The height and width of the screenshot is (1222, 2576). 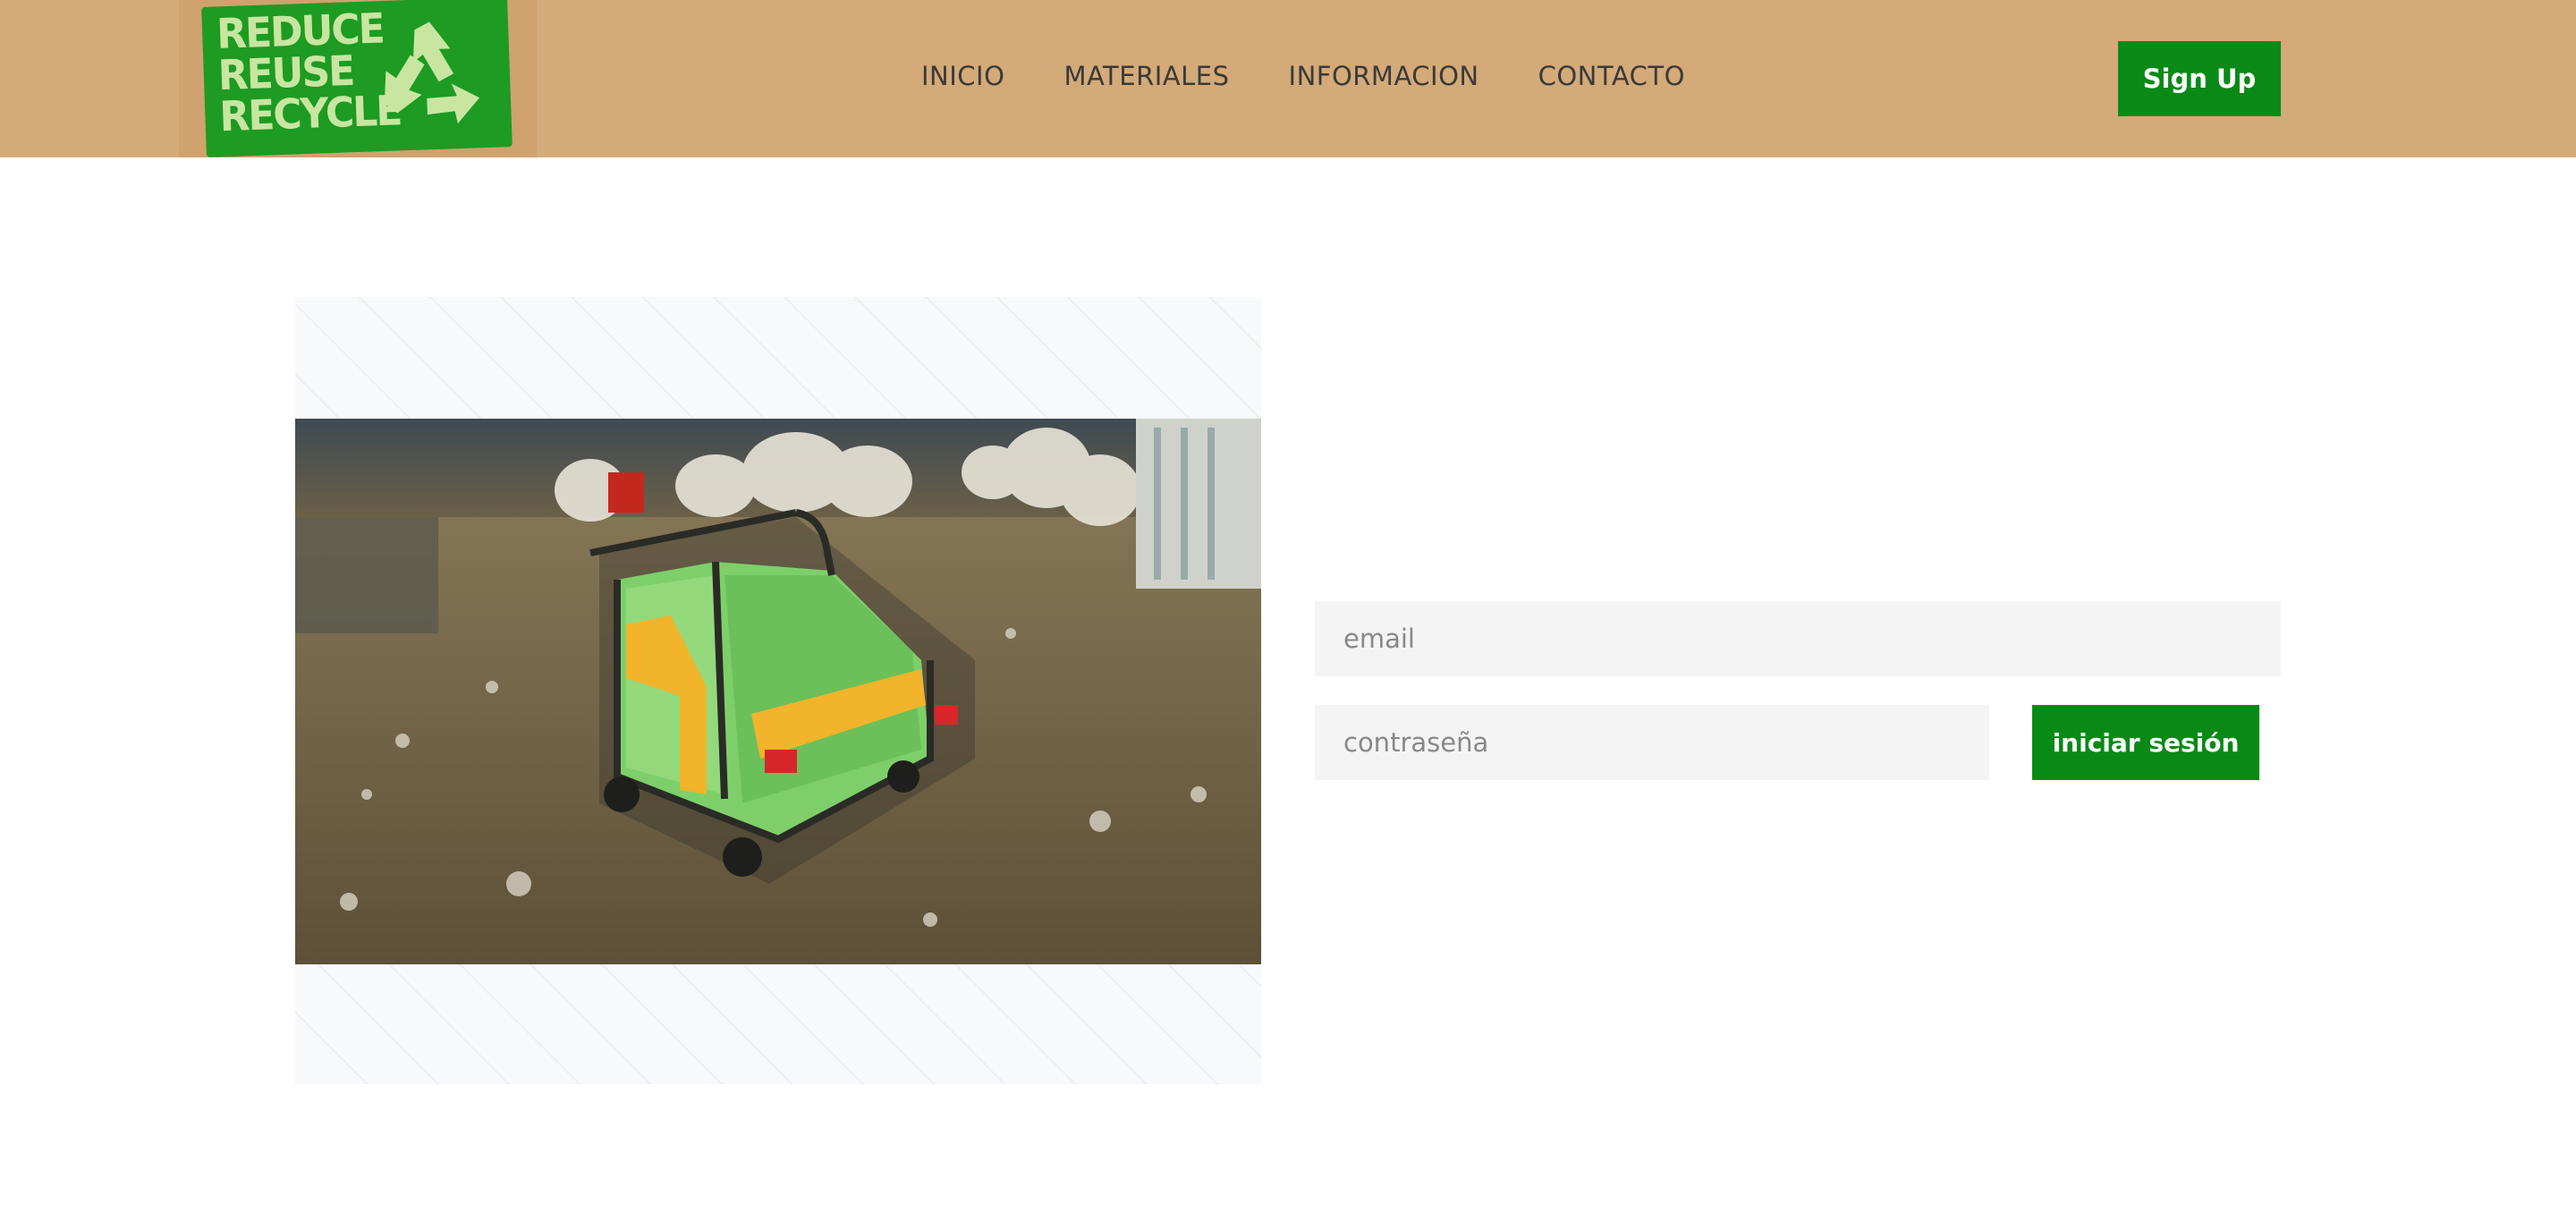 I want to click on nav-item-informacion: INFORMACION, so click(x=1384, y=76).